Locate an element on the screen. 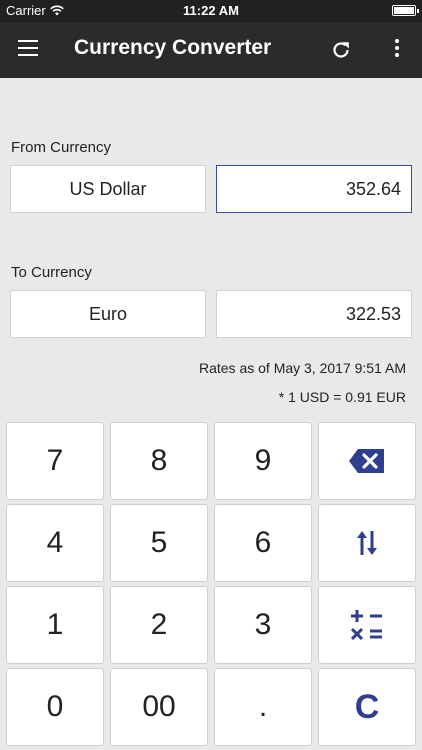 The height and width of the screenshot is (750, 422). from-amount-field: 352.64 is located at coordinates (314, 189).